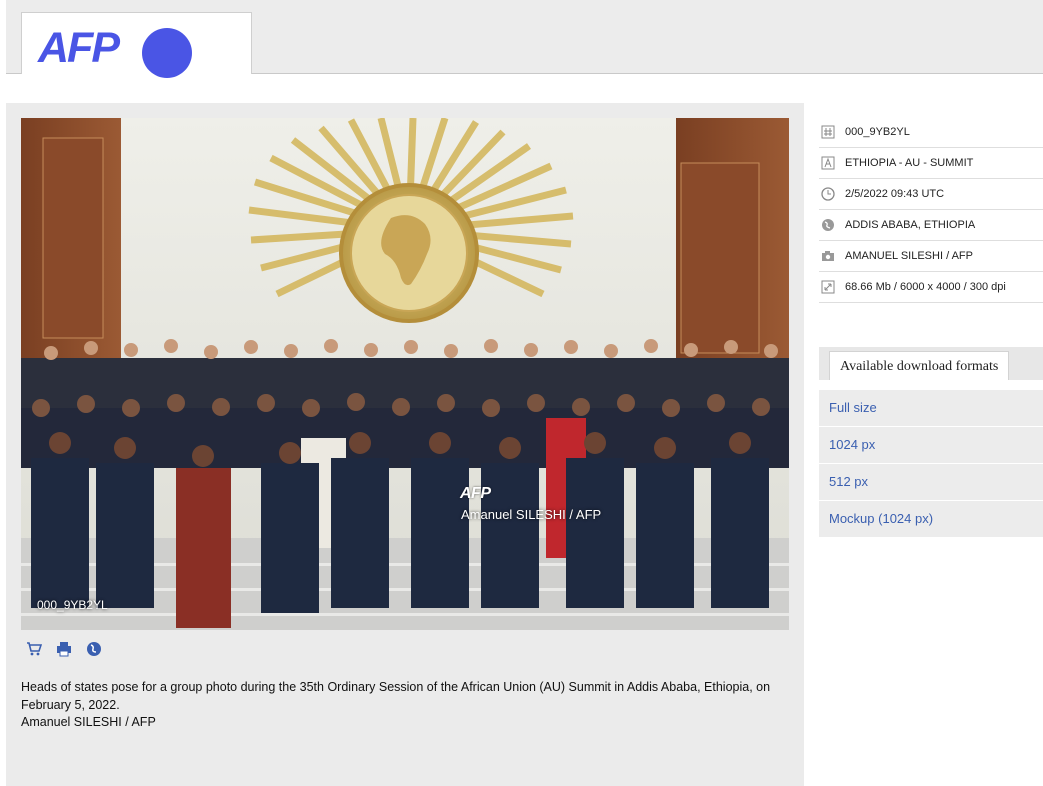 This screenshot has width=1043, height=786. Describe the element at coordinates (931, 445) in the screenshot. I see `download-1024px: 1024 px` at that location.